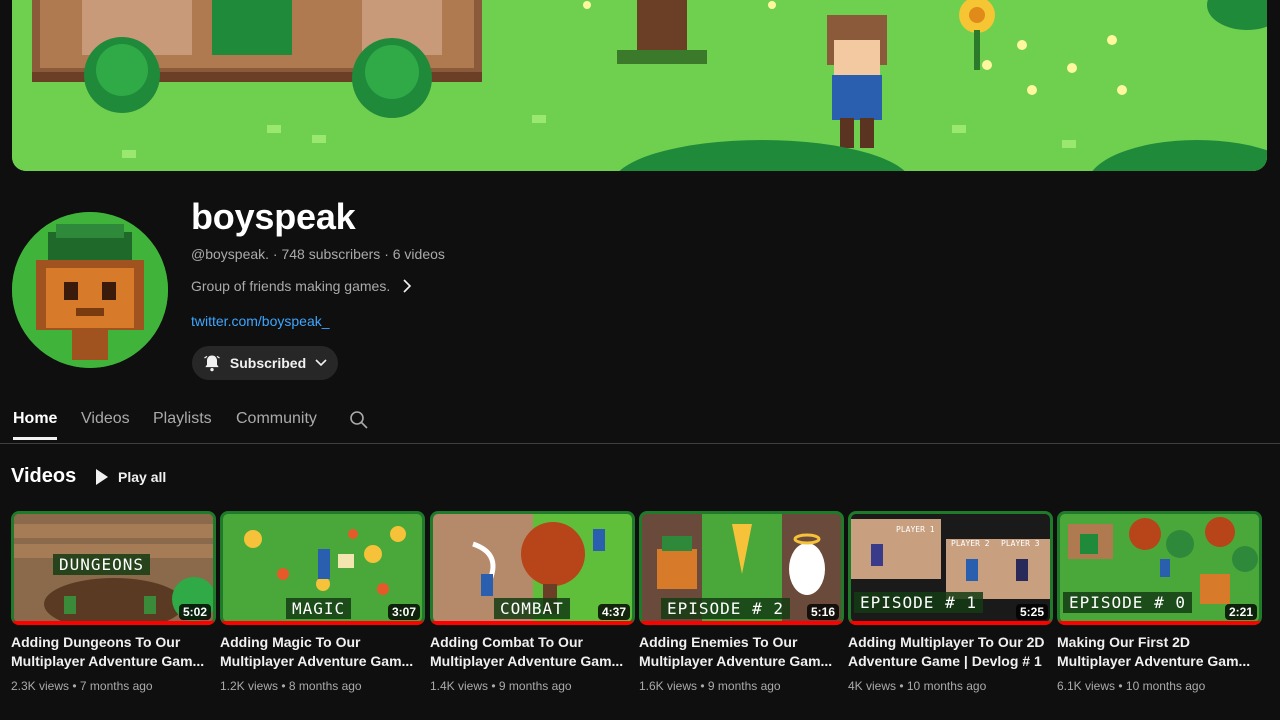  Describe the element at coordinates (194, 612) in the screenshot. I see `video-duration: 5:02` at that location.